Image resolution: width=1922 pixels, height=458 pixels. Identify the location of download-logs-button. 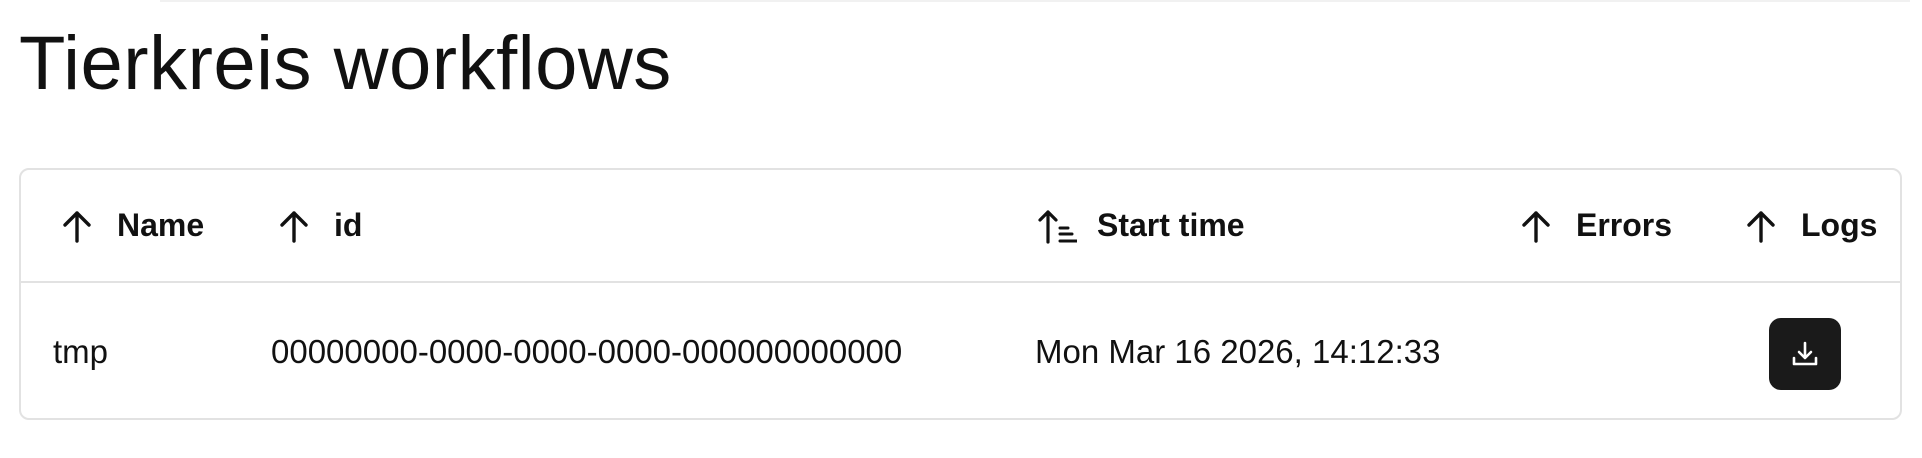
(1805, 354).